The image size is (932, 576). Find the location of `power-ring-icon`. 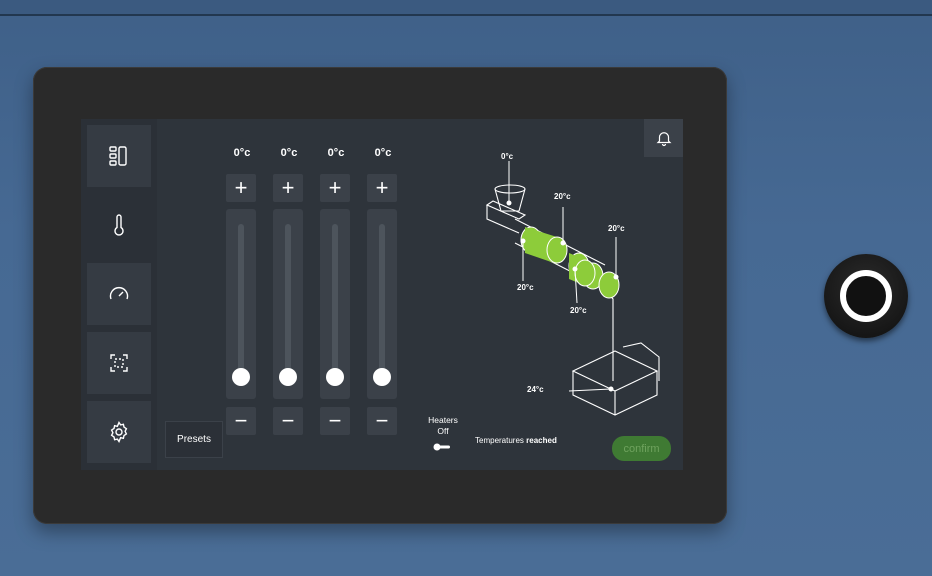

power-ring-icon is located at coordinates (866, 296).